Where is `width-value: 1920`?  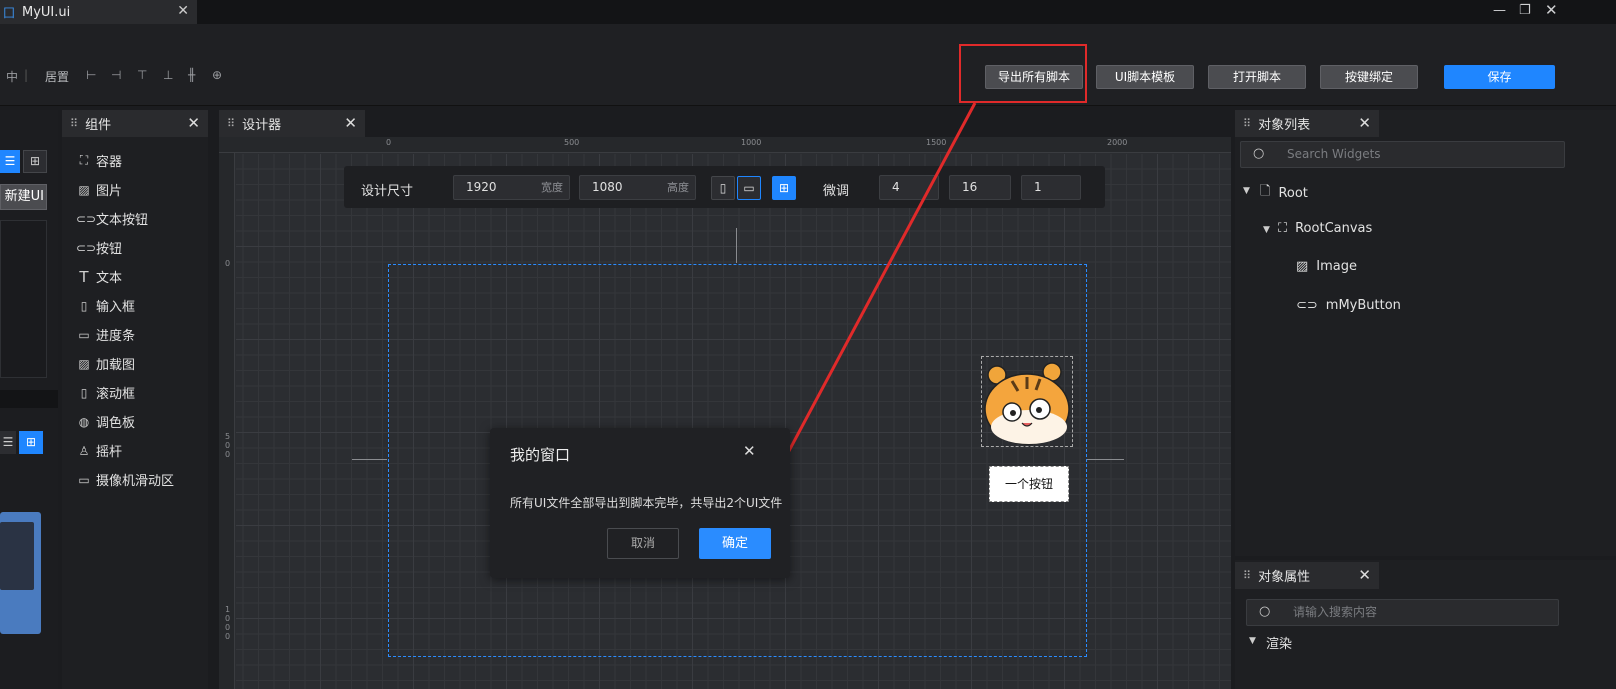 width-value: 1920 is located at coordinates (481, 187).